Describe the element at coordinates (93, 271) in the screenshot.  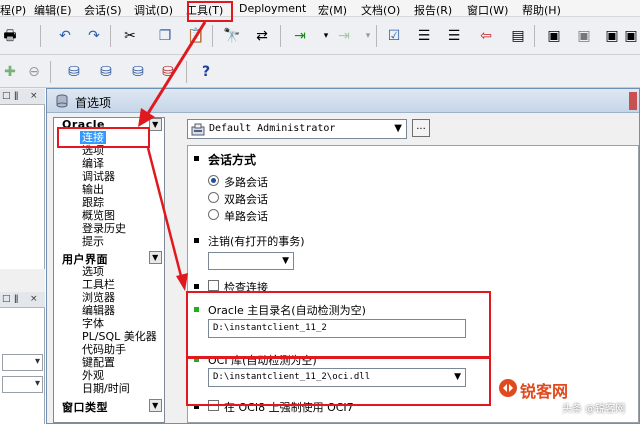
I see `tree-item: 选项` at that location.